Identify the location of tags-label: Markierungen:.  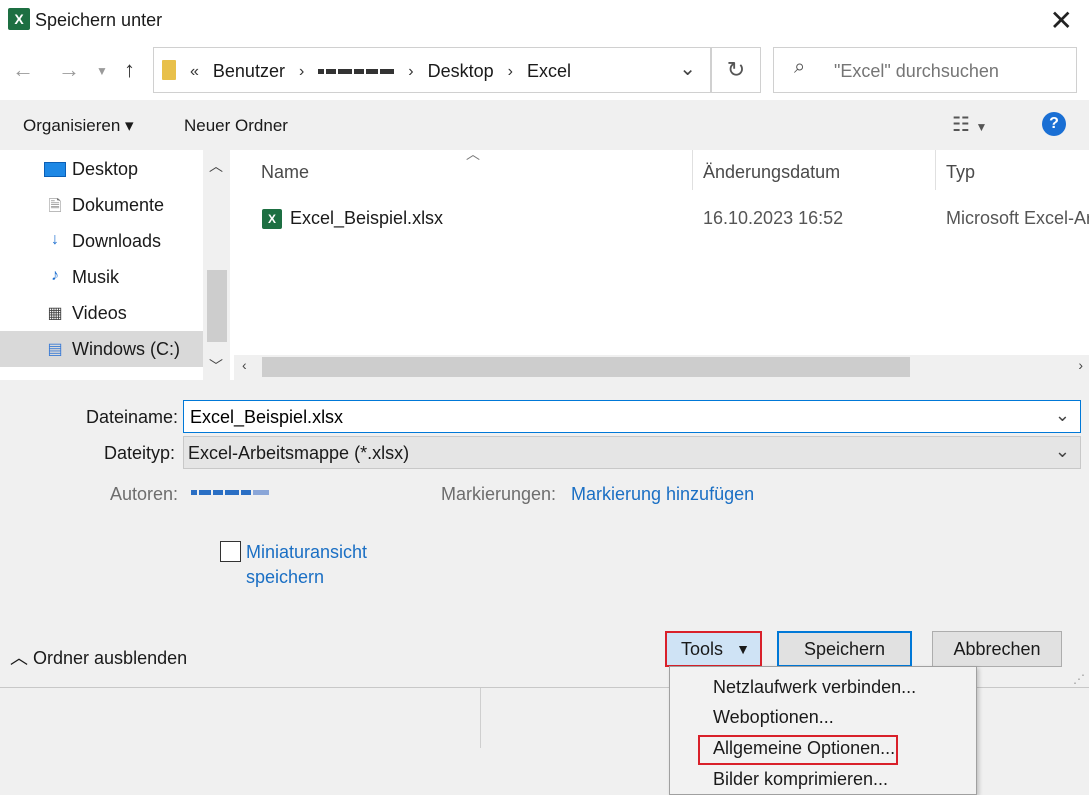
(499, 494).